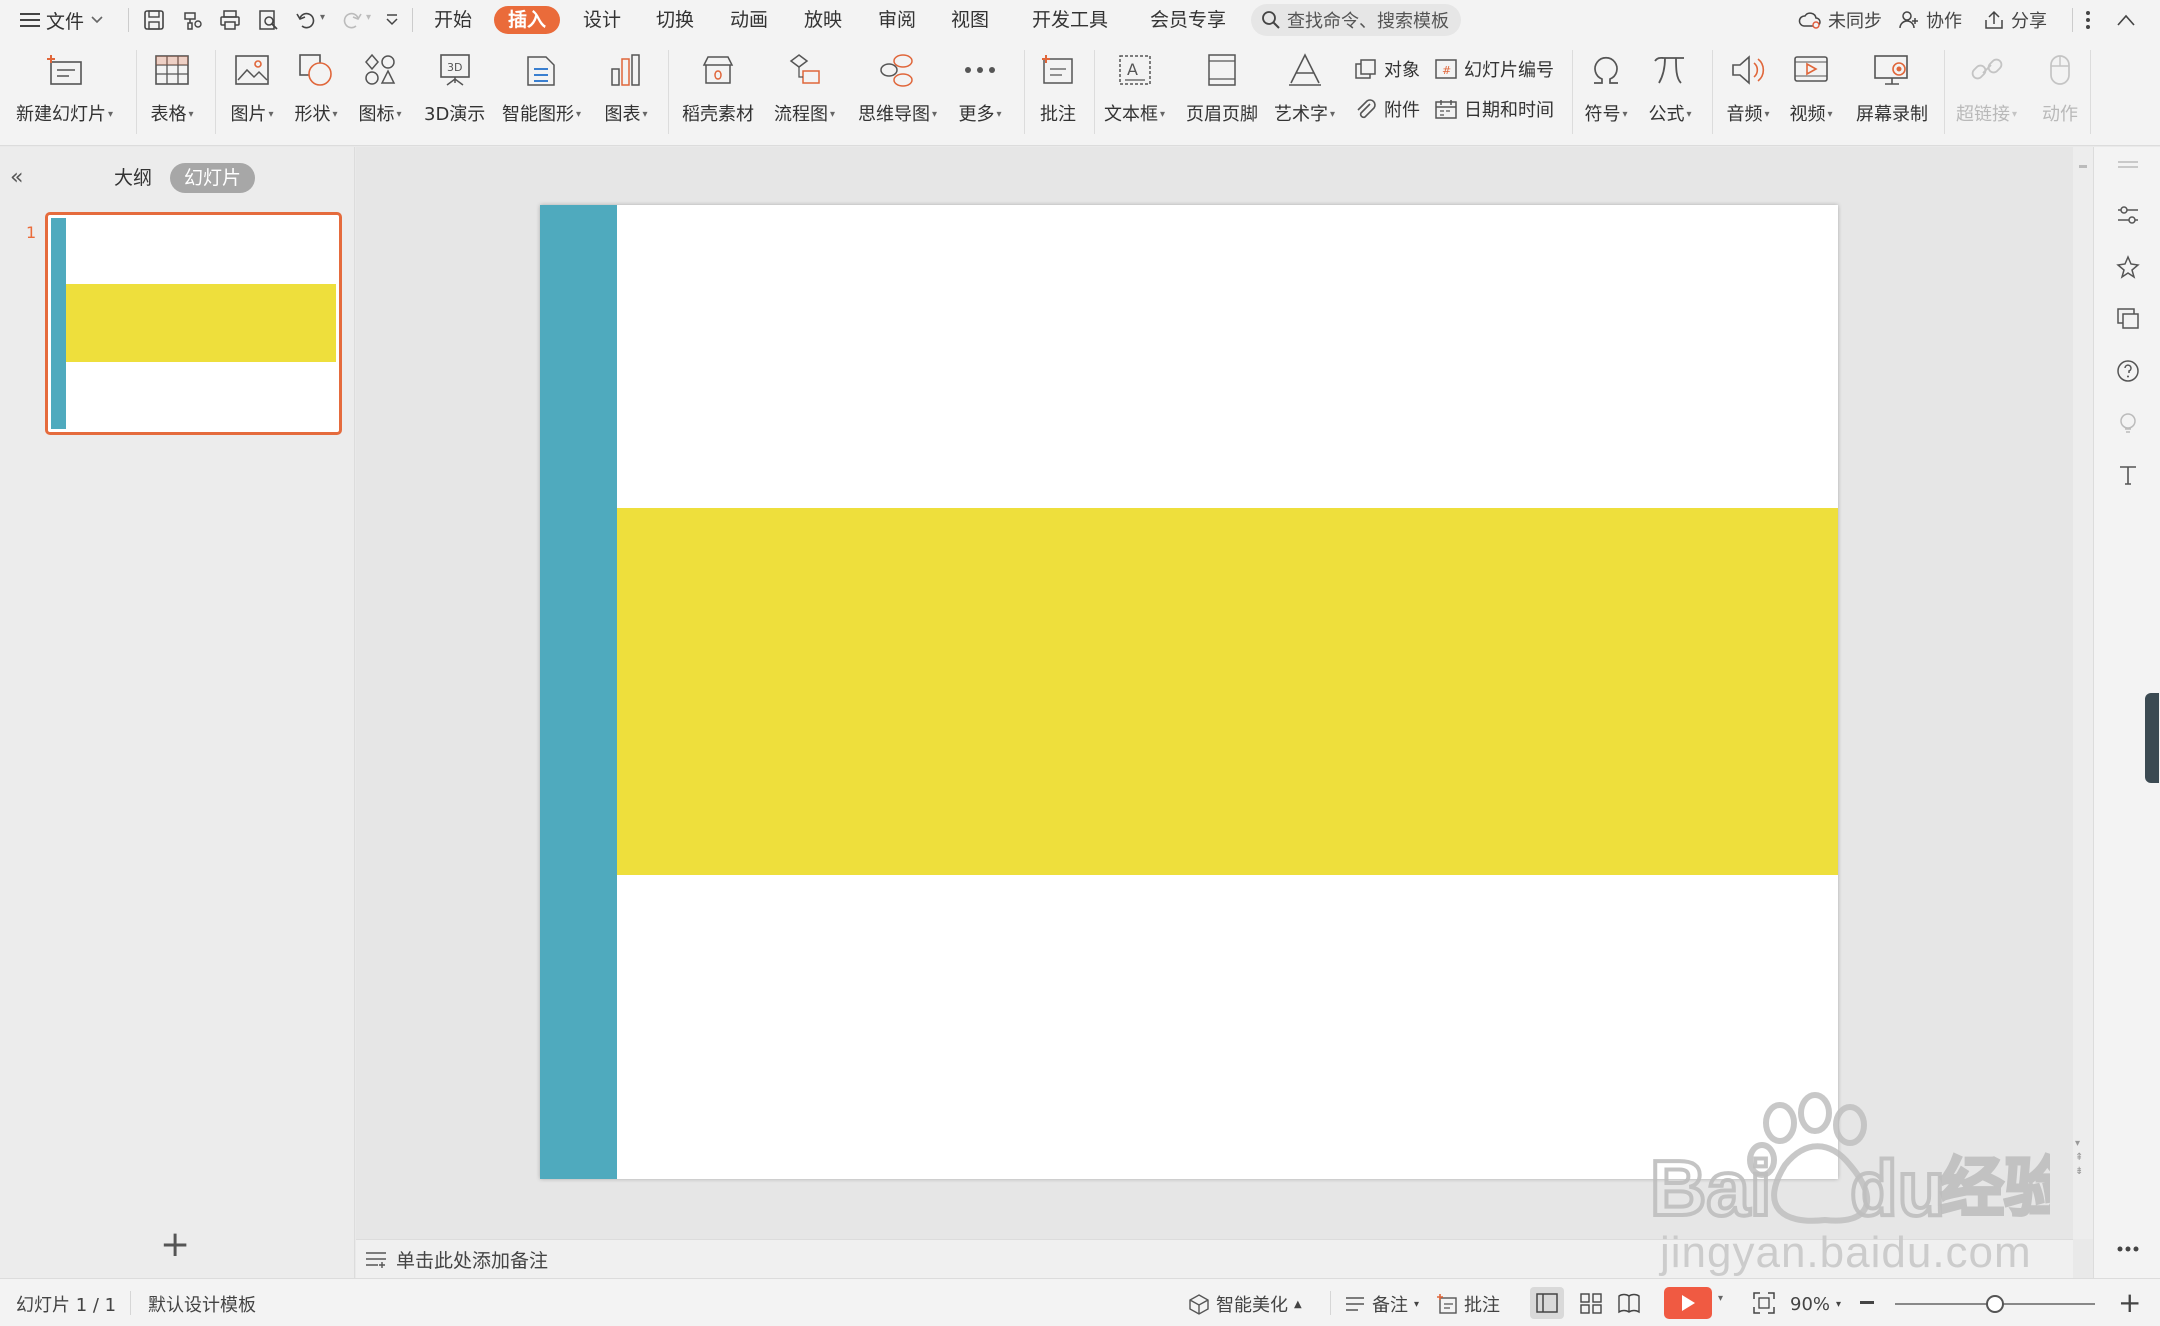 This screenshot has height=1326, width=2160. Describe the element at coordinates (230, 20) in the screenshot. I see `print-icon` at that location.